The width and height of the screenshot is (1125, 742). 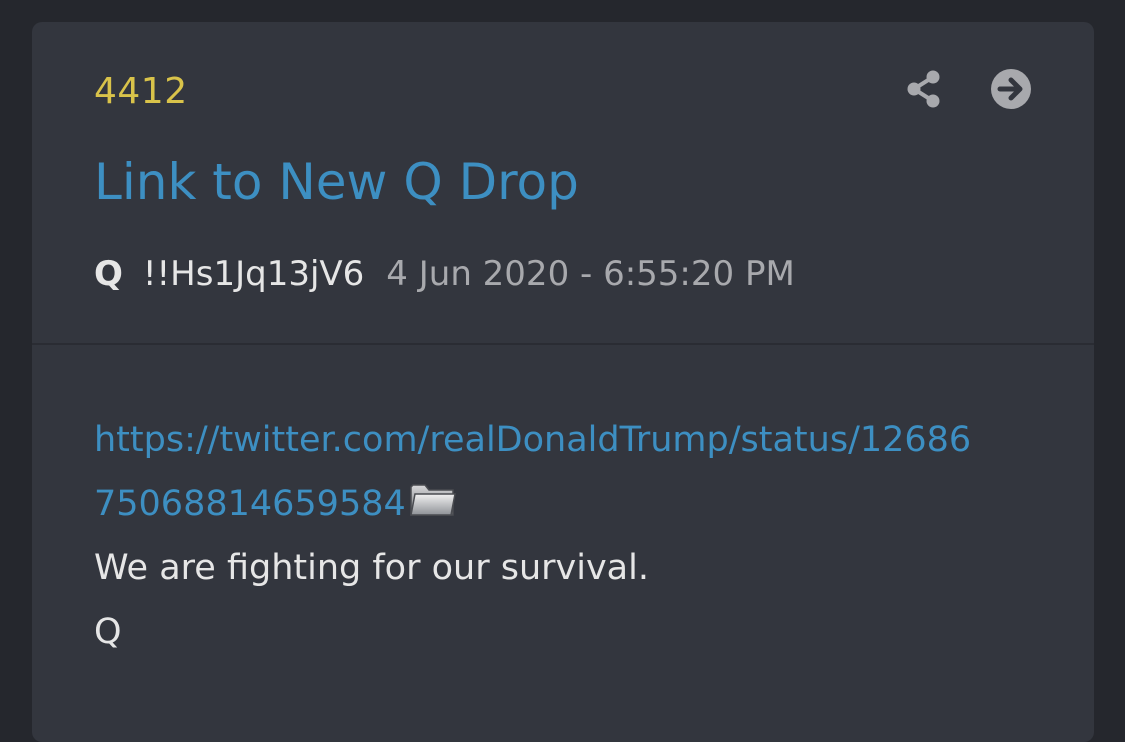 What do you see at coordinates (108, 632) in the screenshot?
I see `signature: Q` at bounding box center [108, 632].